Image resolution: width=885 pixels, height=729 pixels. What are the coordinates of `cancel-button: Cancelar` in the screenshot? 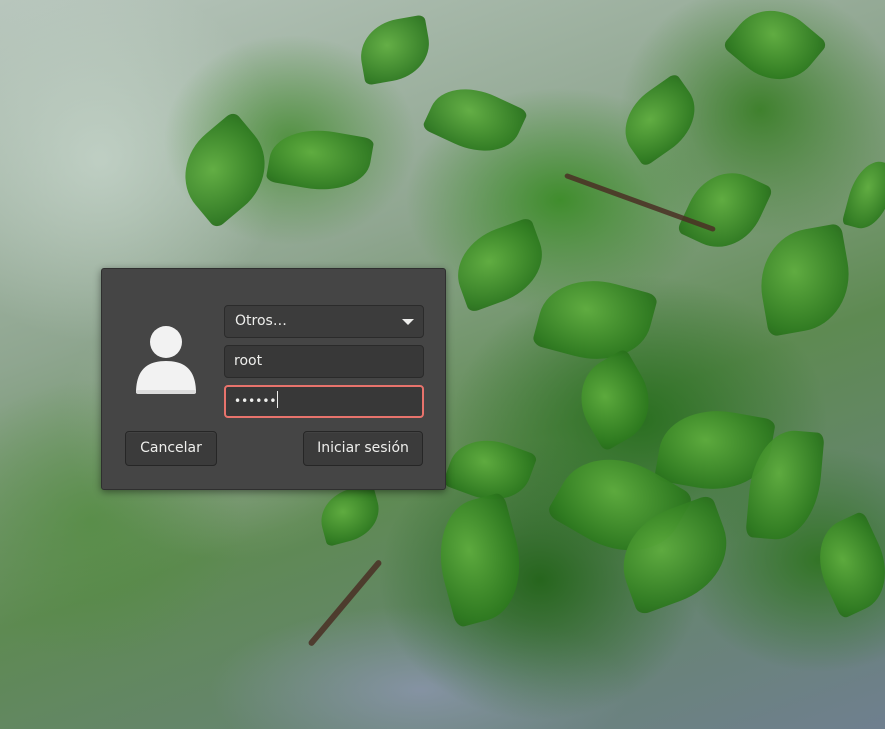 It's located at (171, 448).